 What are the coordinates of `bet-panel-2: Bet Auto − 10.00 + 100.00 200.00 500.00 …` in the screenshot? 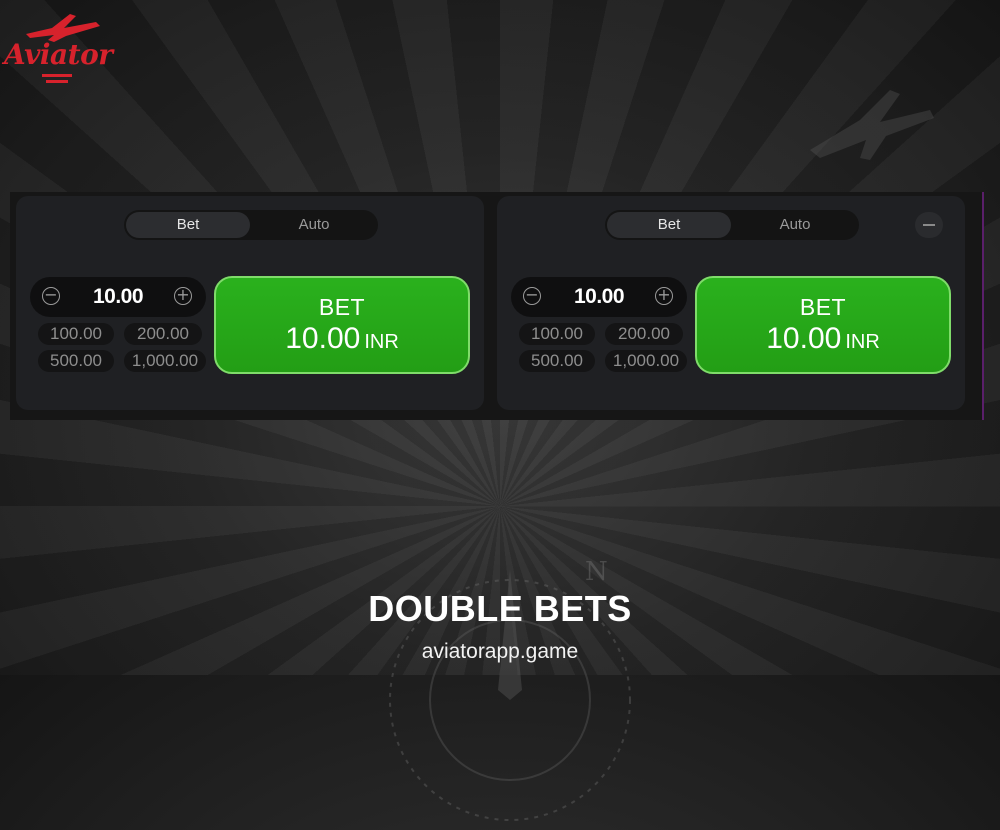 It's located at (731, 303).